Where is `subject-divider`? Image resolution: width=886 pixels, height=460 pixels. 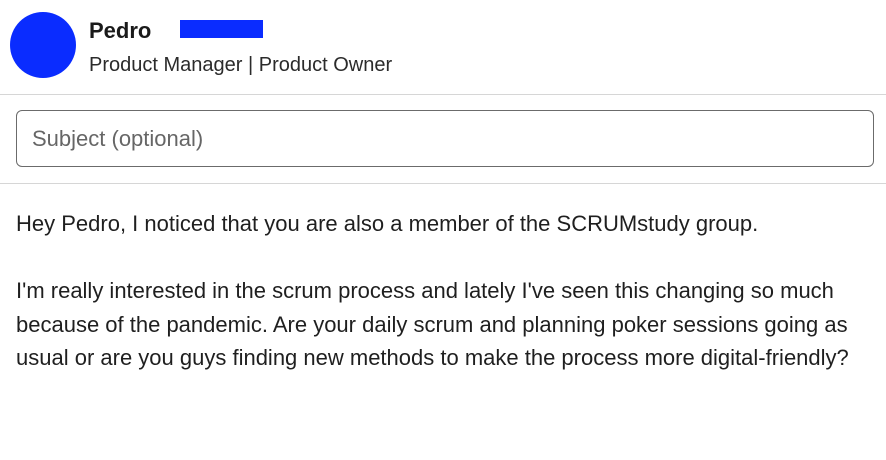
subject-divider is located at coordinates (443, 183).